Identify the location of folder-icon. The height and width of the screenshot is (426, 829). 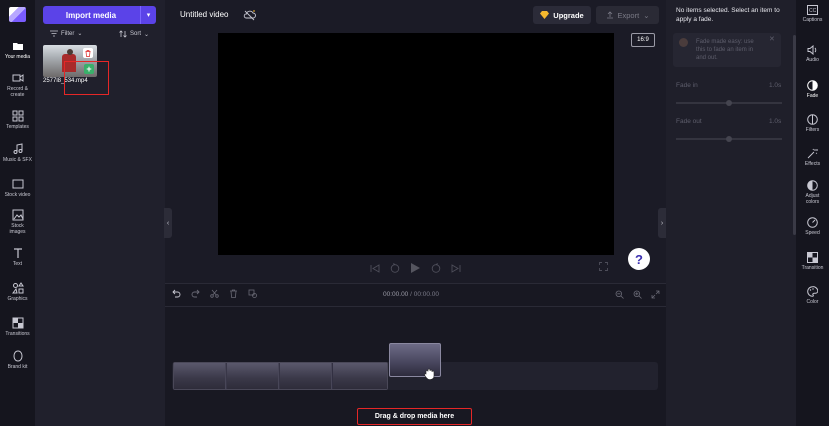
(17, 46).